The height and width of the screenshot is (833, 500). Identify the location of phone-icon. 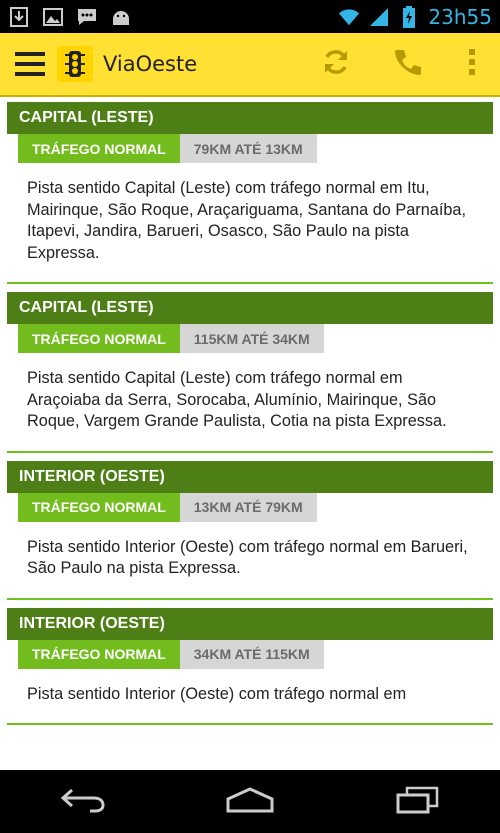
(408, 64).